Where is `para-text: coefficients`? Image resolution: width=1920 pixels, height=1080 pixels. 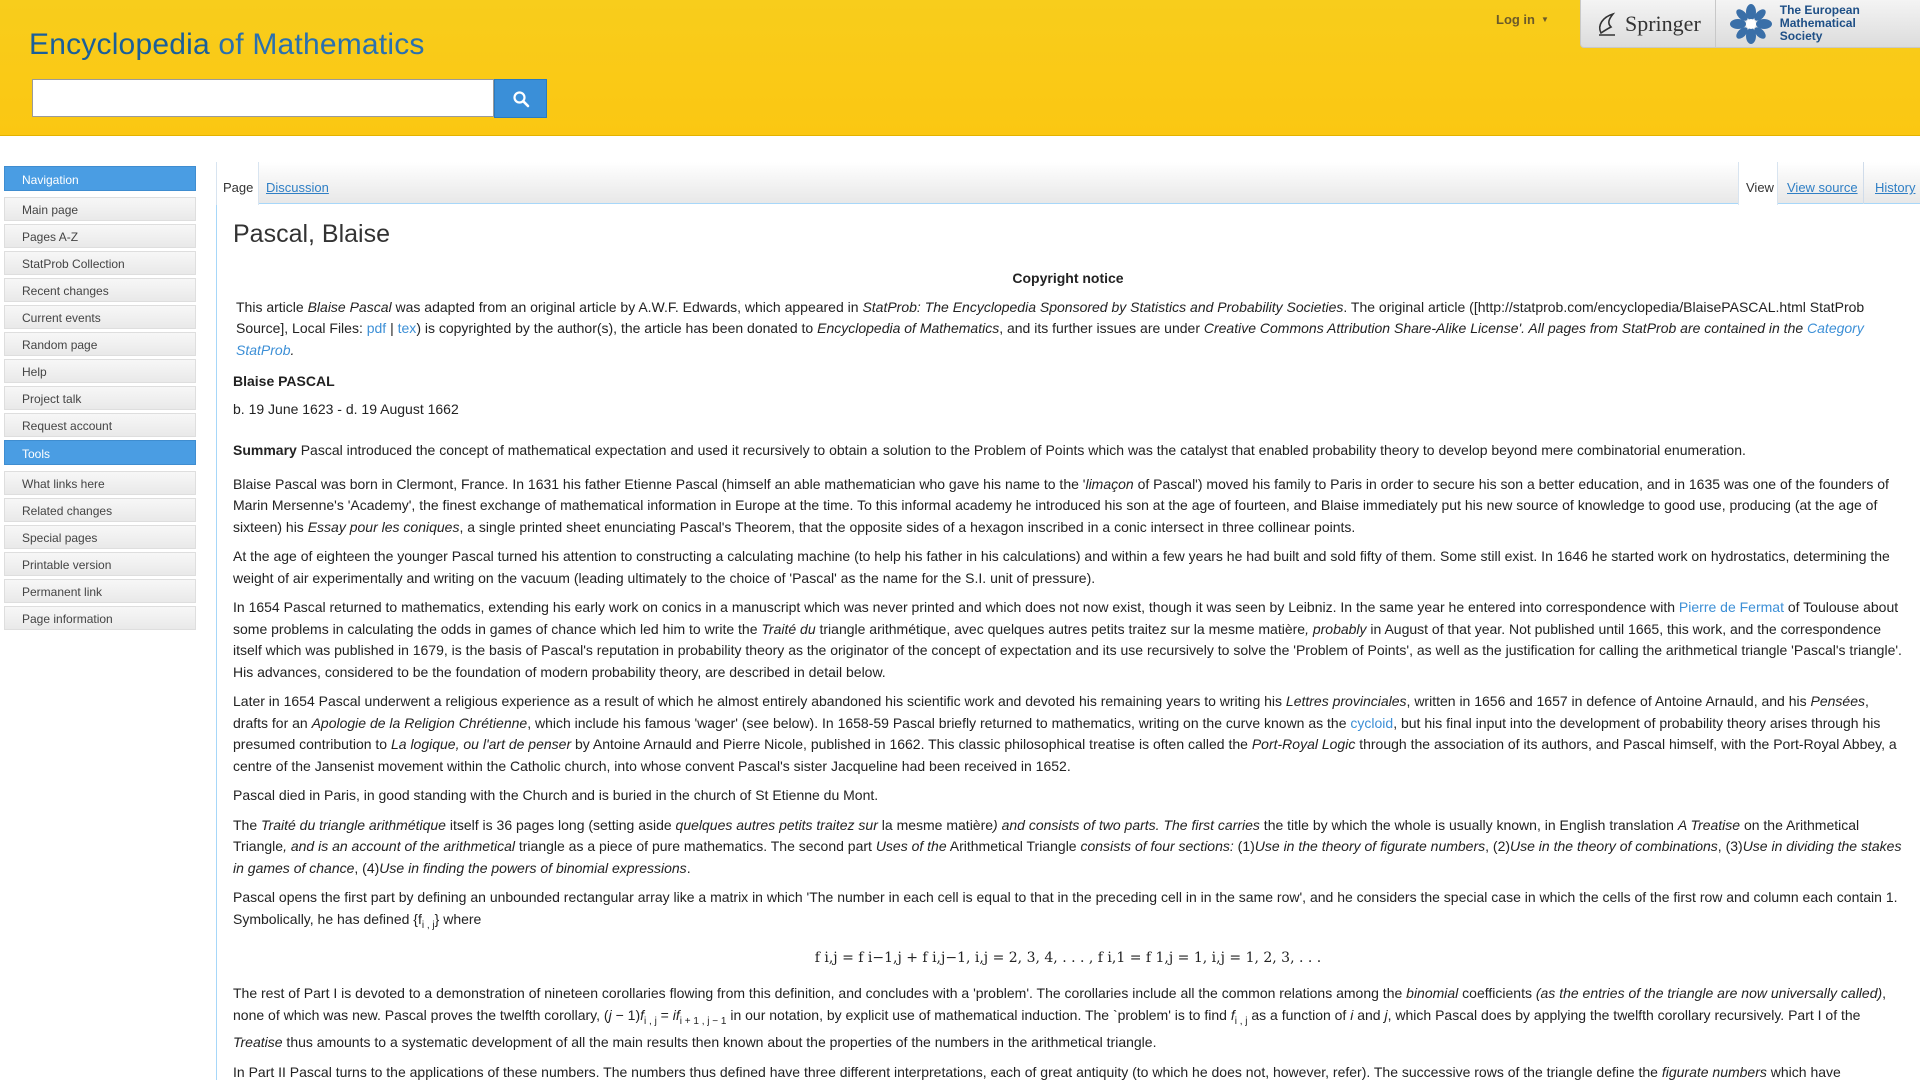 para-text: coefficients is located at coordinates (1497, 993).